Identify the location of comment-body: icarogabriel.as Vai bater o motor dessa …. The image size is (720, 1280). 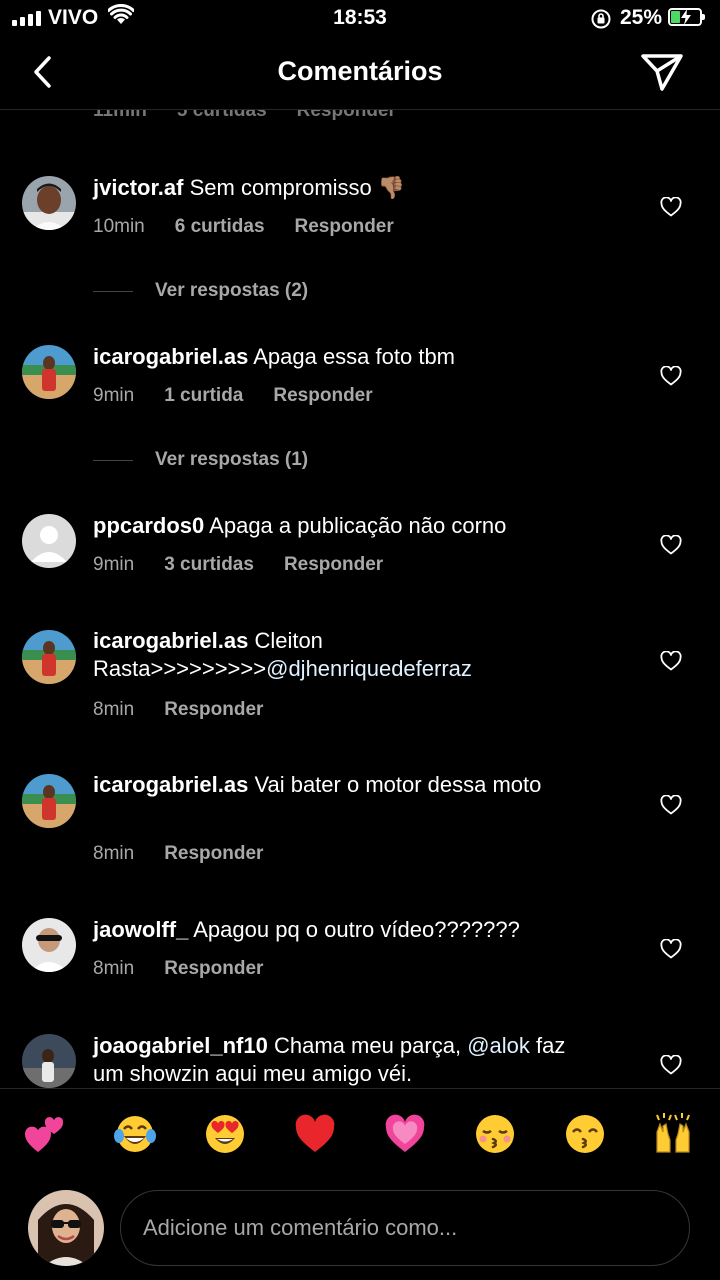
(343, 785).